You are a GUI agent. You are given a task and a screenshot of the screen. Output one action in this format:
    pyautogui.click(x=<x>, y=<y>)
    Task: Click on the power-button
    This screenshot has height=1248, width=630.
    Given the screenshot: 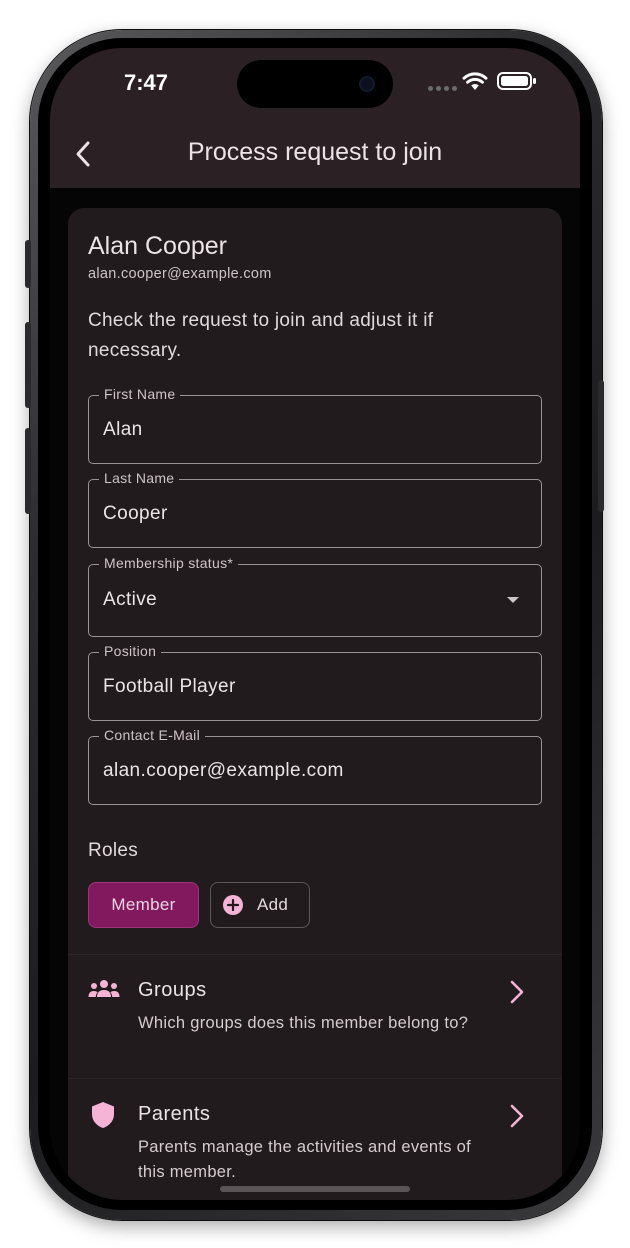 What is the action you would take?
    pyautogui.click(x=601, y=446)
    